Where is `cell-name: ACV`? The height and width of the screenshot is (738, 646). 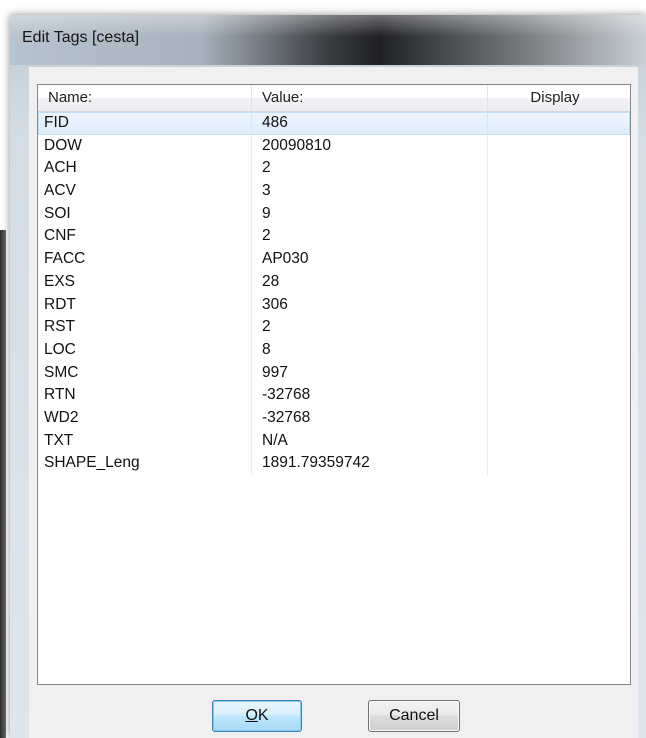
cell-name: ACV is located at coordinates (145, 191).